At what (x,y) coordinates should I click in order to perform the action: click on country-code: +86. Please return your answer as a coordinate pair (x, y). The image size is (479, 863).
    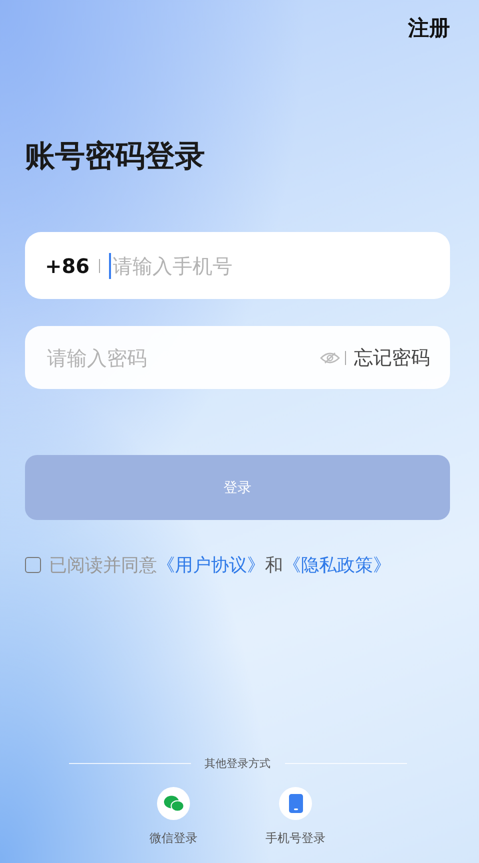
    Looking at the image, I should click on (67, 266).